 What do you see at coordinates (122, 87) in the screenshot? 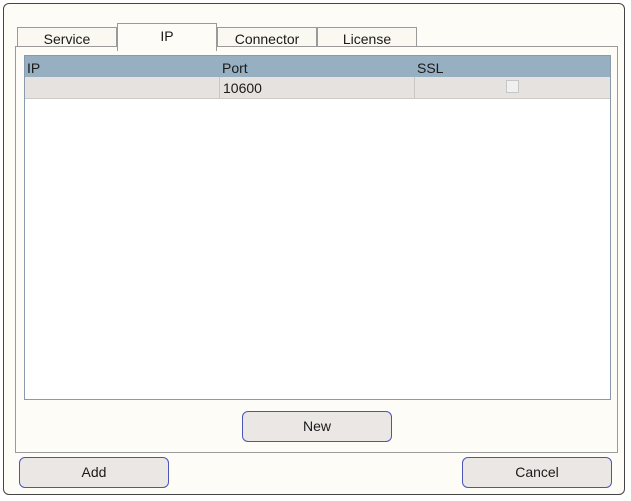
I see `cell-ip` at bounding box center [122, 87].